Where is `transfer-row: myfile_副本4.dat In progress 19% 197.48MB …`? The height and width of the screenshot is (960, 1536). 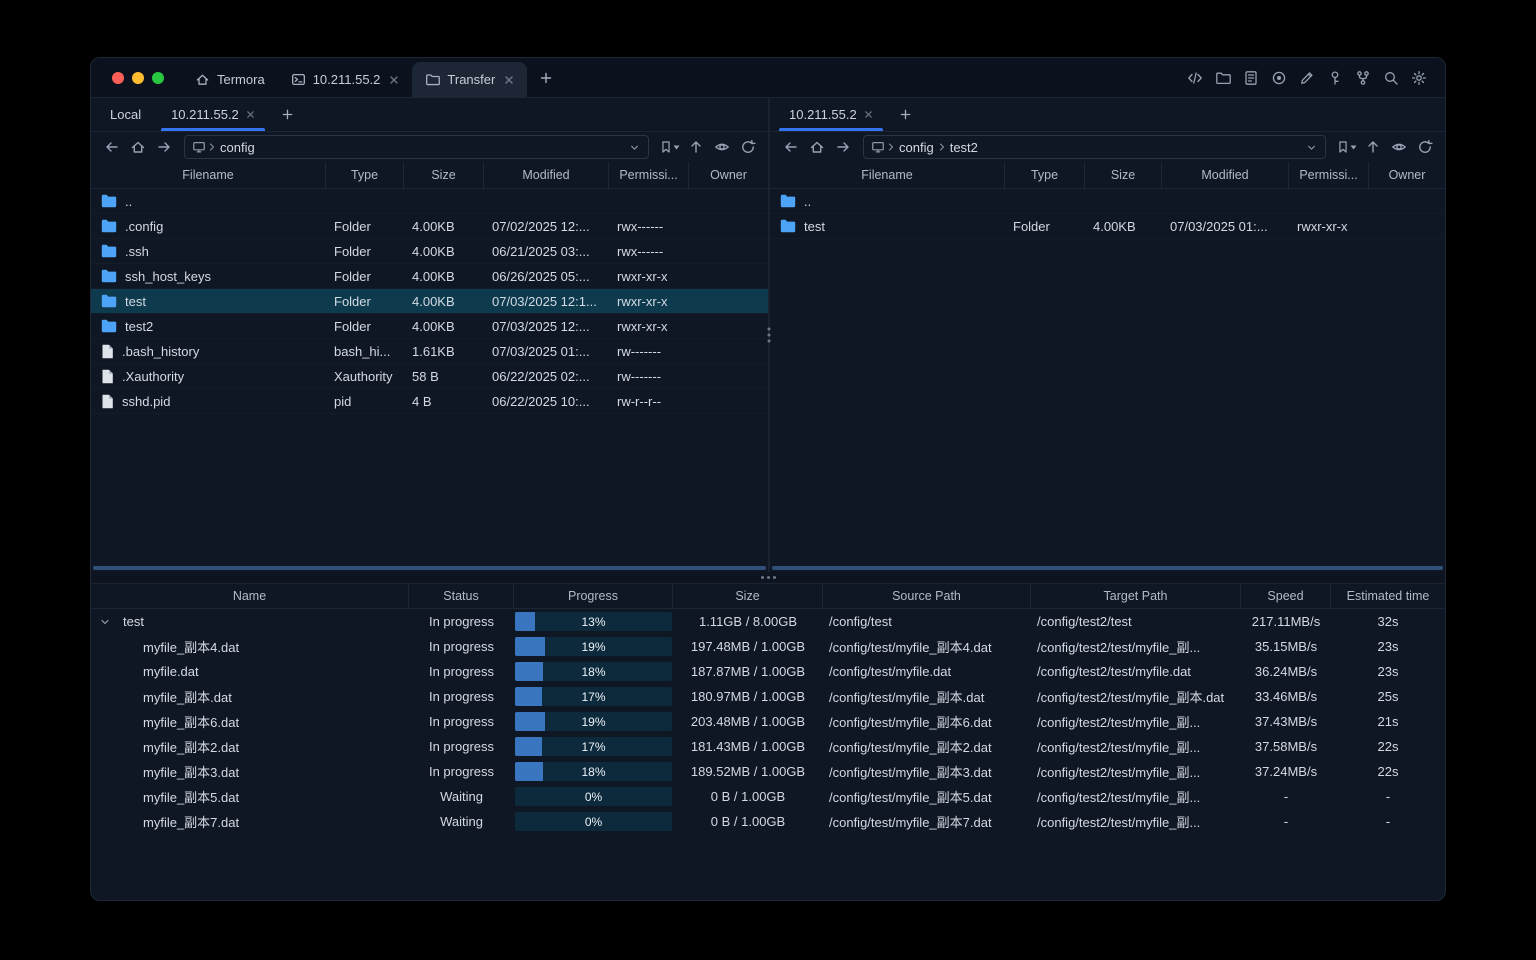 transfer-row: myfile_副本4.dat In progress 19% 197.48MB … is located at coordinates (768, 646).